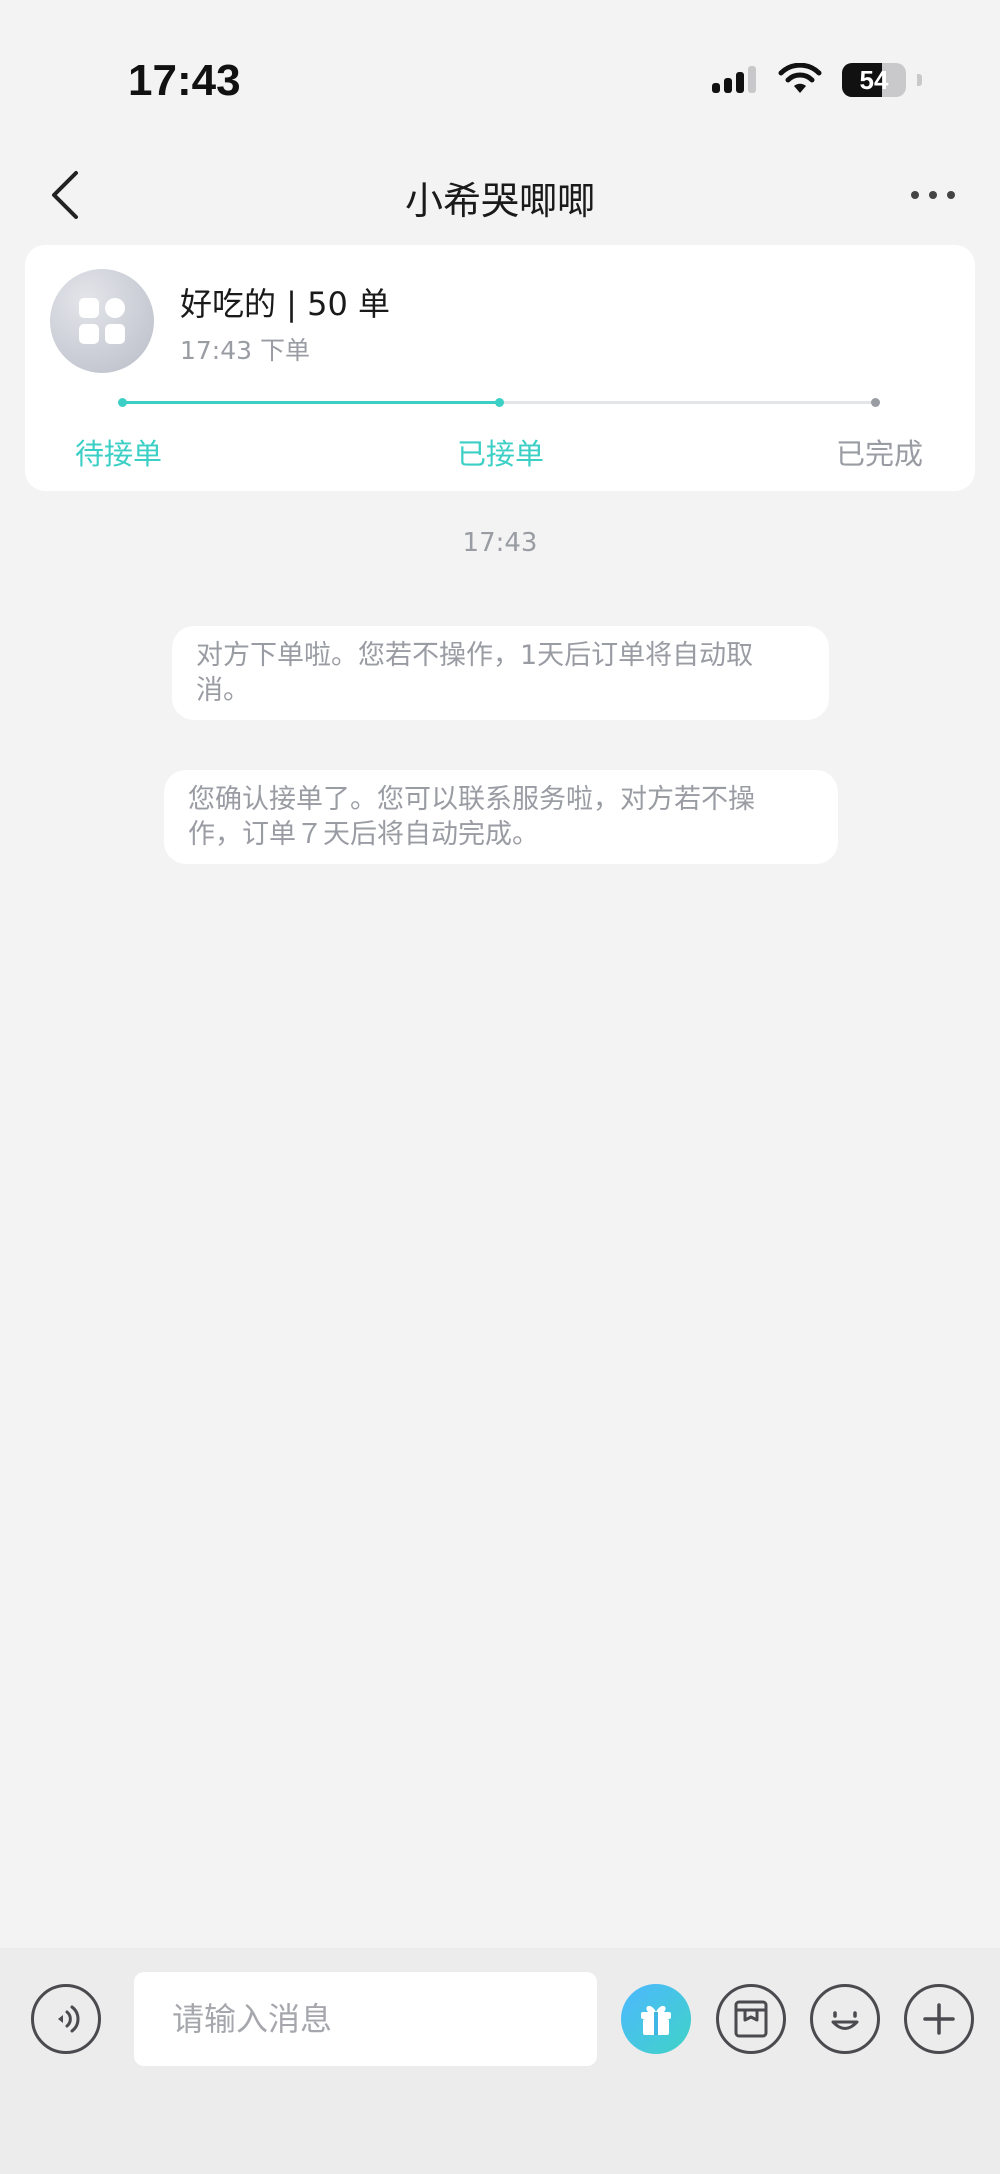 This screenshot has width=1000, height=2174. I want to click on nav-bar: 小希哭唧唧, so click(500, 200).